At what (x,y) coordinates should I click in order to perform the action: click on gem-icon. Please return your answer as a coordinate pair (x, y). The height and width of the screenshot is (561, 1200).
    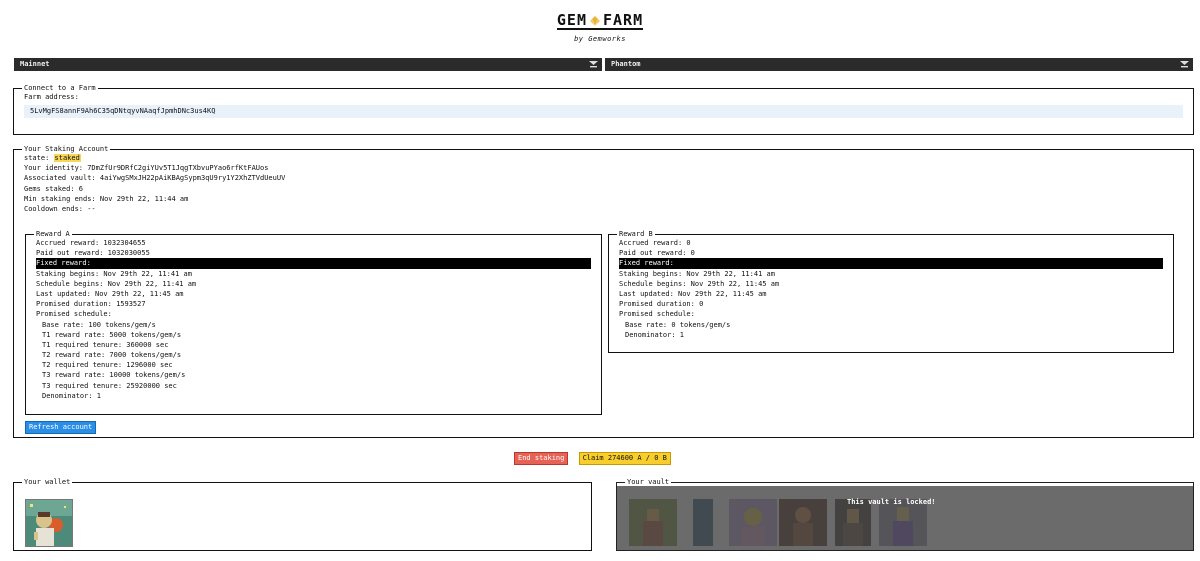
    Looking at the image, I should click on (595, 20).